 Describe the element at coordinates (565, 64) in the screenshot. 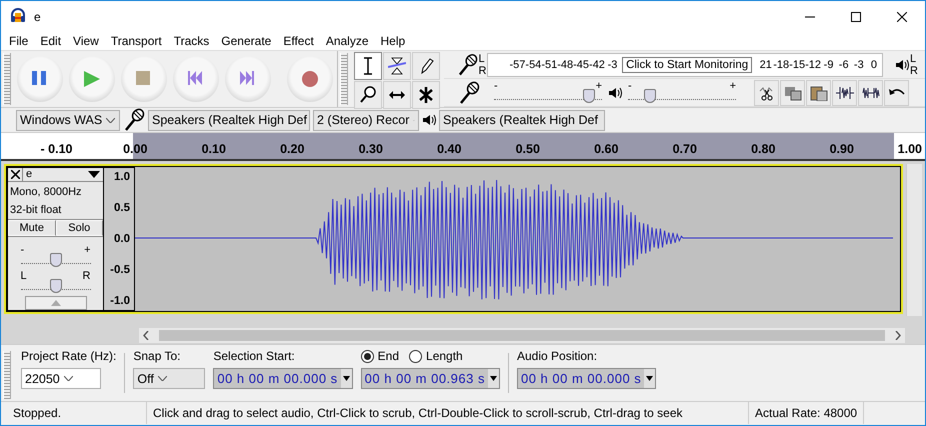

I see `meter-scale-label: -48` at that location.